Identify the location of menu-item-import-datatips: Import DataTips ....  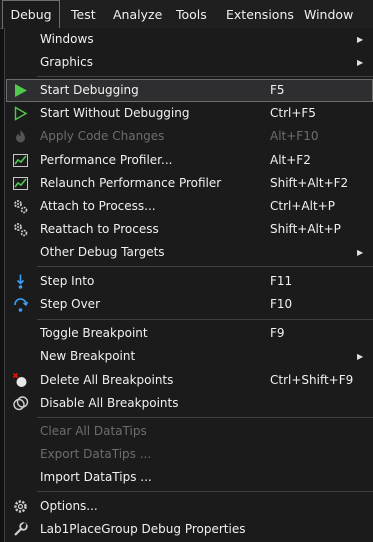
(189, 477).